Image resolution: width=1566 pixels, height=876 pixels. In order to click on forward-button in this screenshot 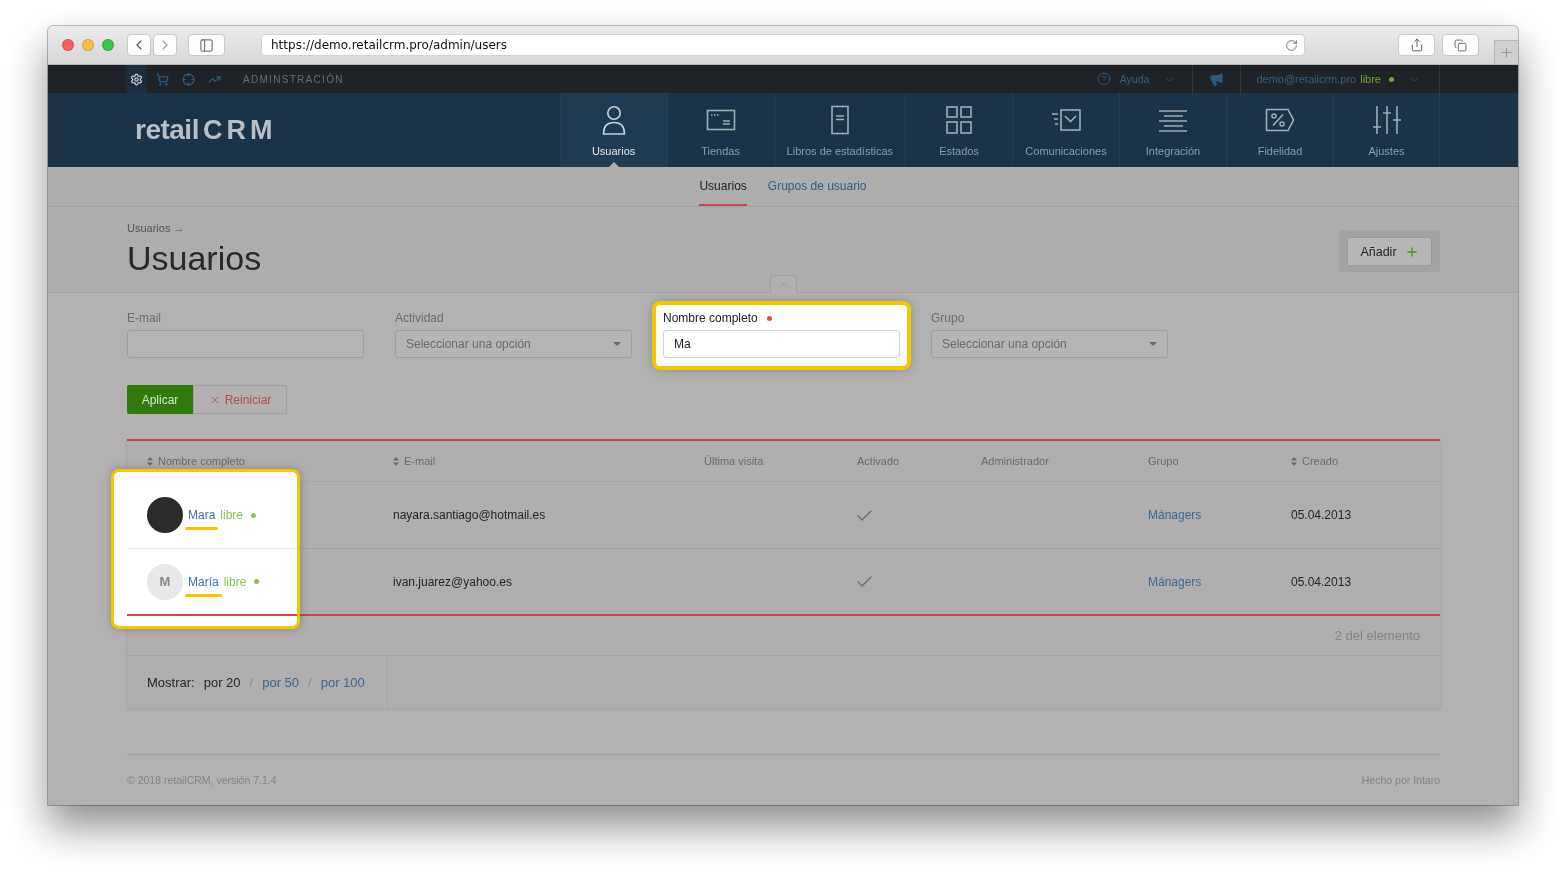, I will do `click(165, 45)`.